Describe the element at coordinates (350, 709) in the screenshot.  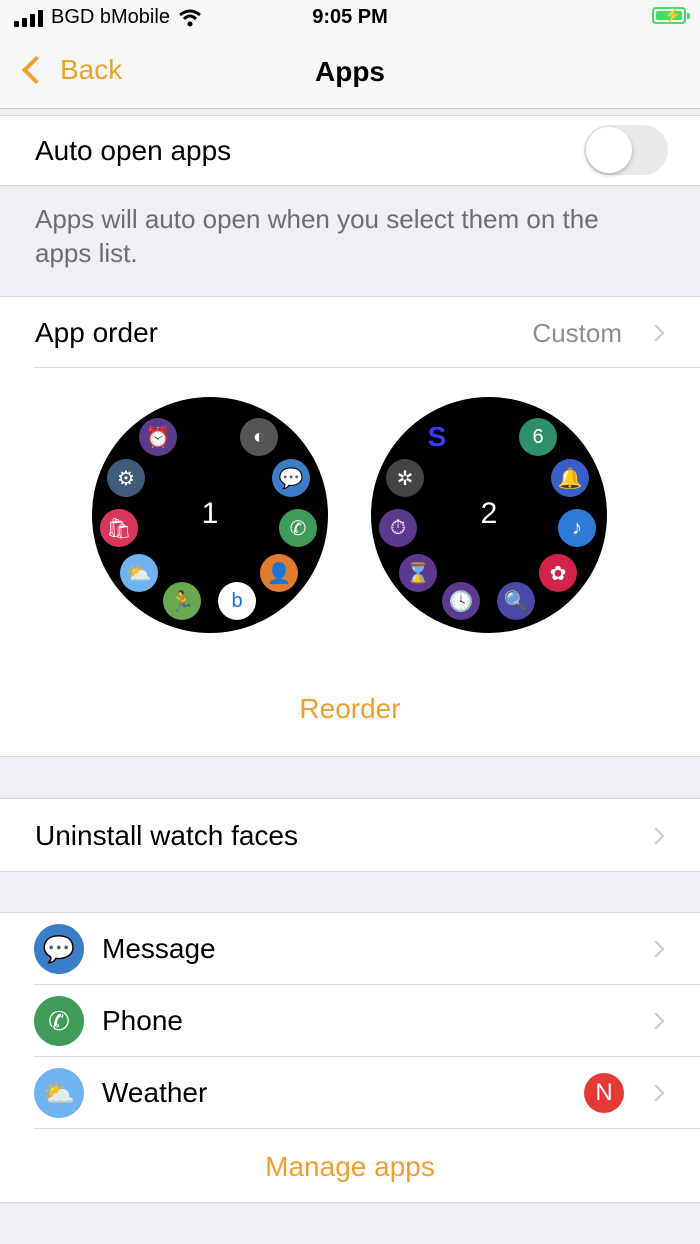
I see `reorder-button: Reorder` at that location.